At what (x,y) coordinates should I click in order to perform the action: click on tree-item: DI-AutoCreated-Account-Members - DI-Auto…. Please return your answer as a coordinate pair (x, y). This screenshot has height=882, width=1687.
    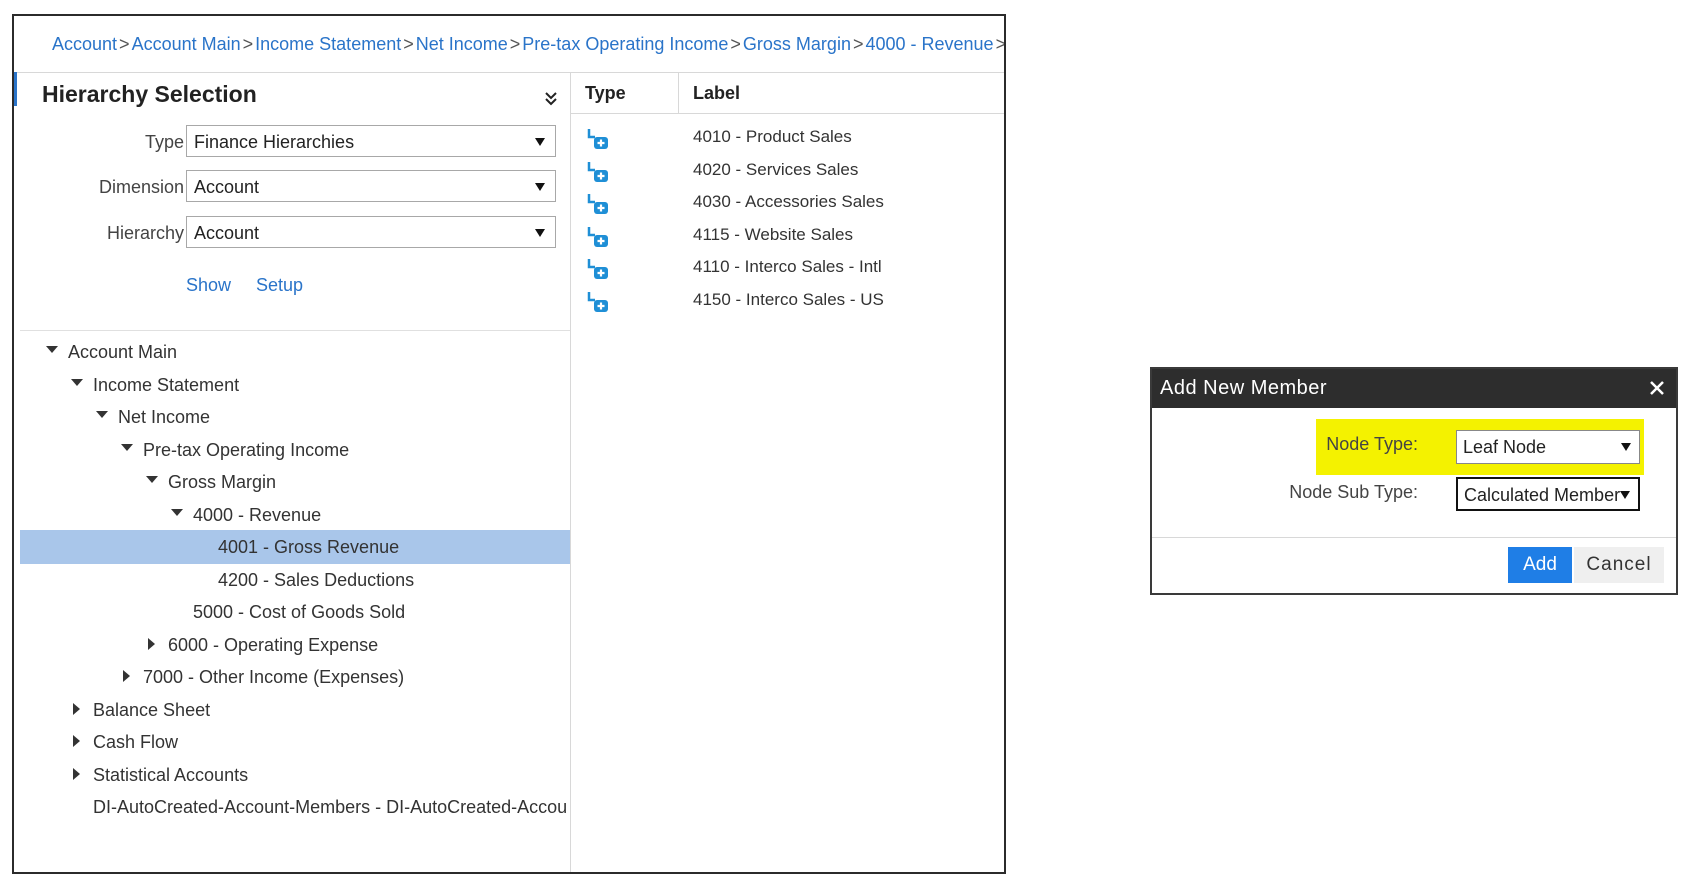
    Looking at the image, I should click on (295, 807).